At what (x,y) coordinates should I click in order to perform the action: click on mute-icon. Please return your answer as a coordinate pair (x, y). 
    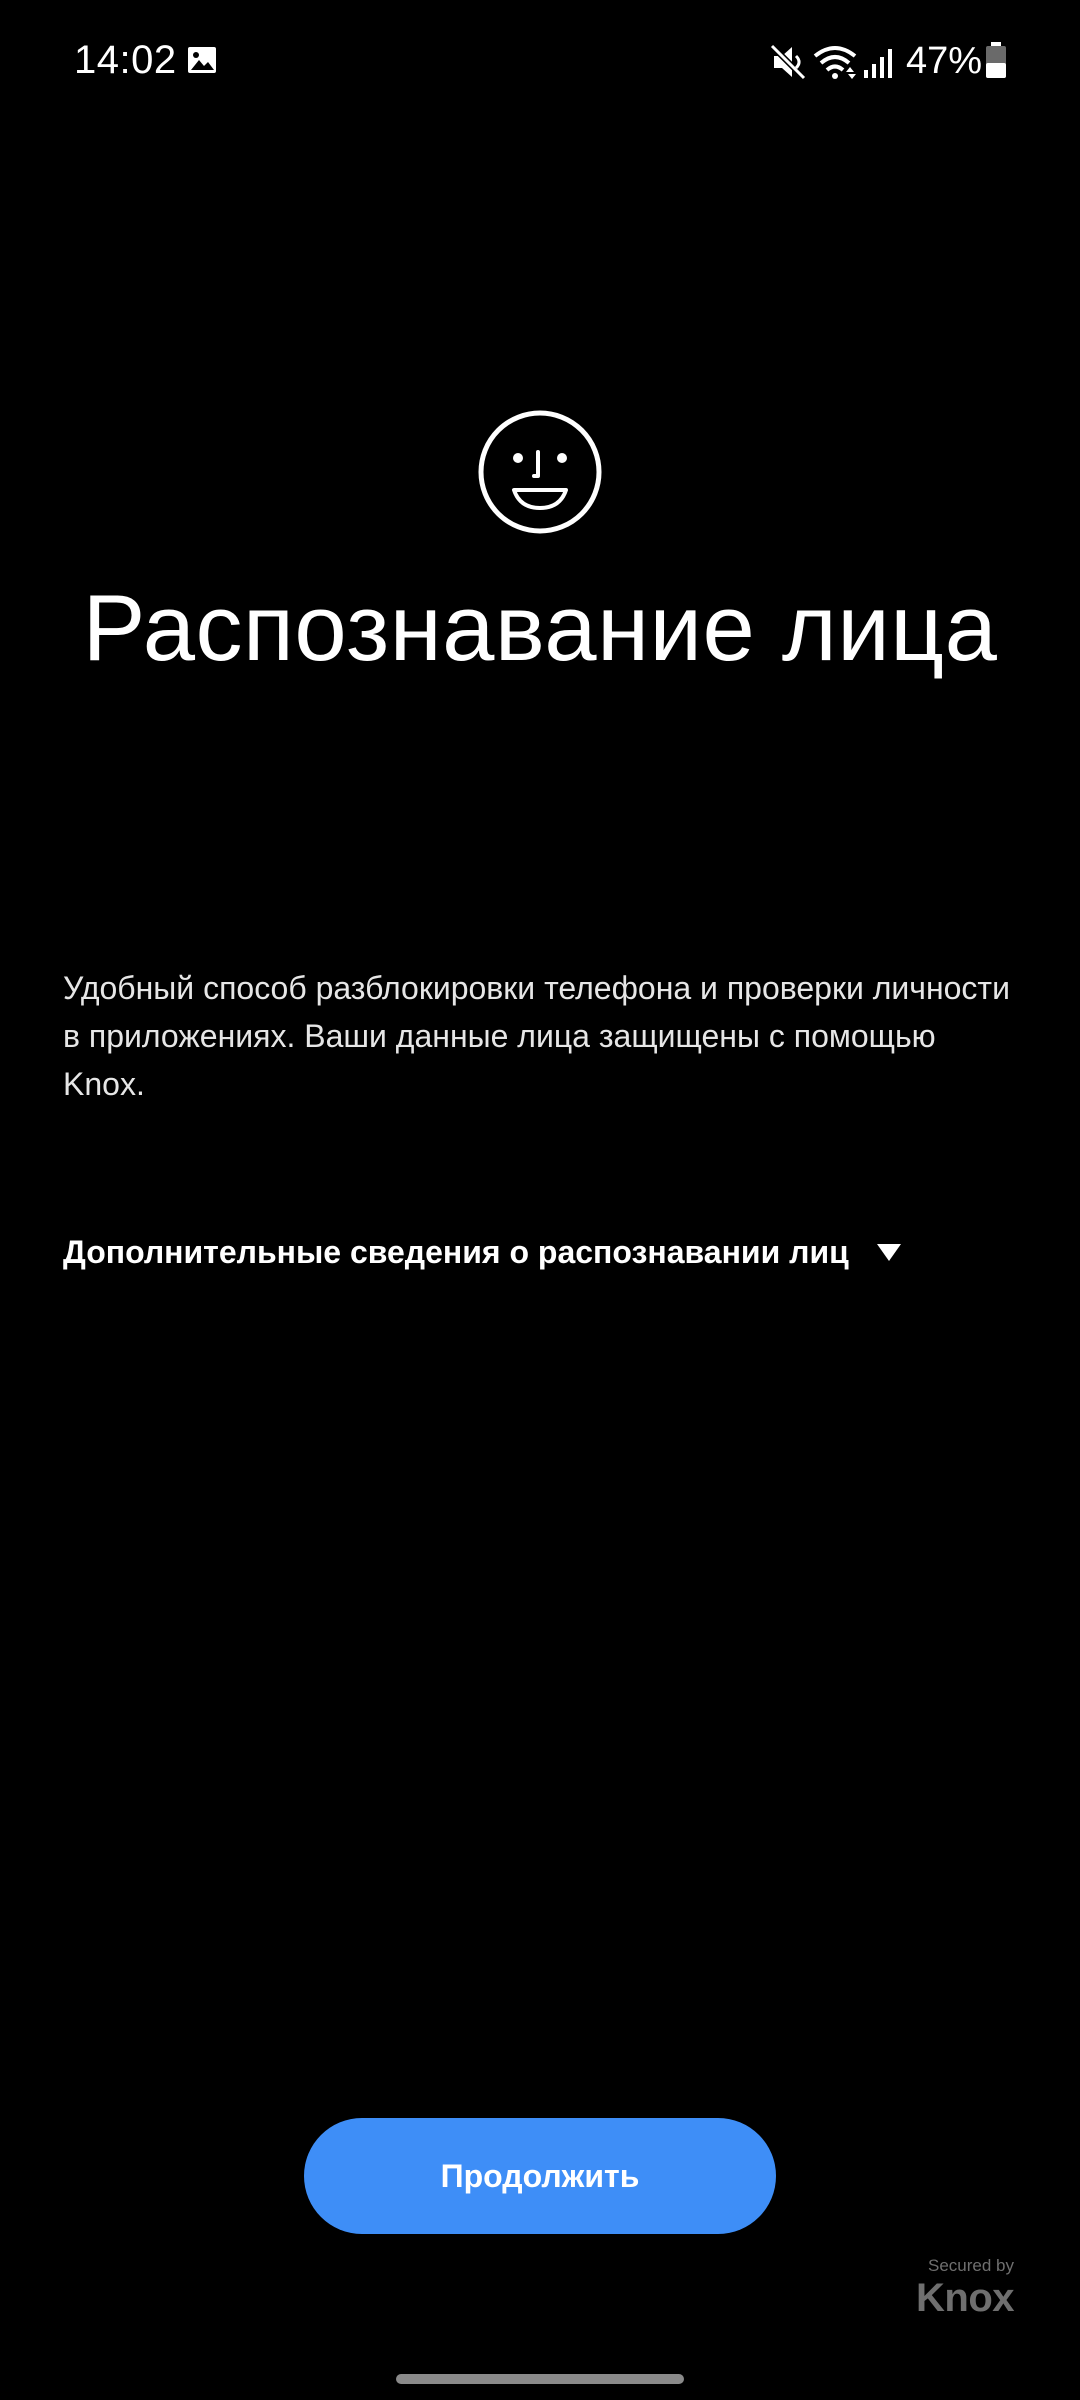
    Looking at the image, I should click on (788, 62).